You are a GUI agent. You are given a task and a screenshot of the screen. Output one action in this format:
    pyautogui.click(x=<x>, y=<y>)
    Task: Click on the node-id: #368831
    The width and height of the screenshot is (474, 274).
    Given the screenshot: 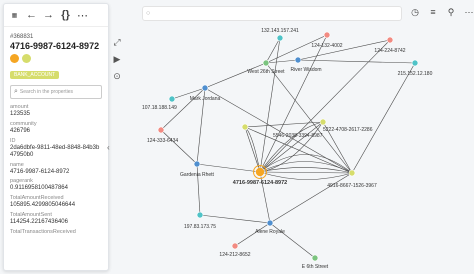 What is the action you would take?
    pyautogui.click(x=22, y=37)
    